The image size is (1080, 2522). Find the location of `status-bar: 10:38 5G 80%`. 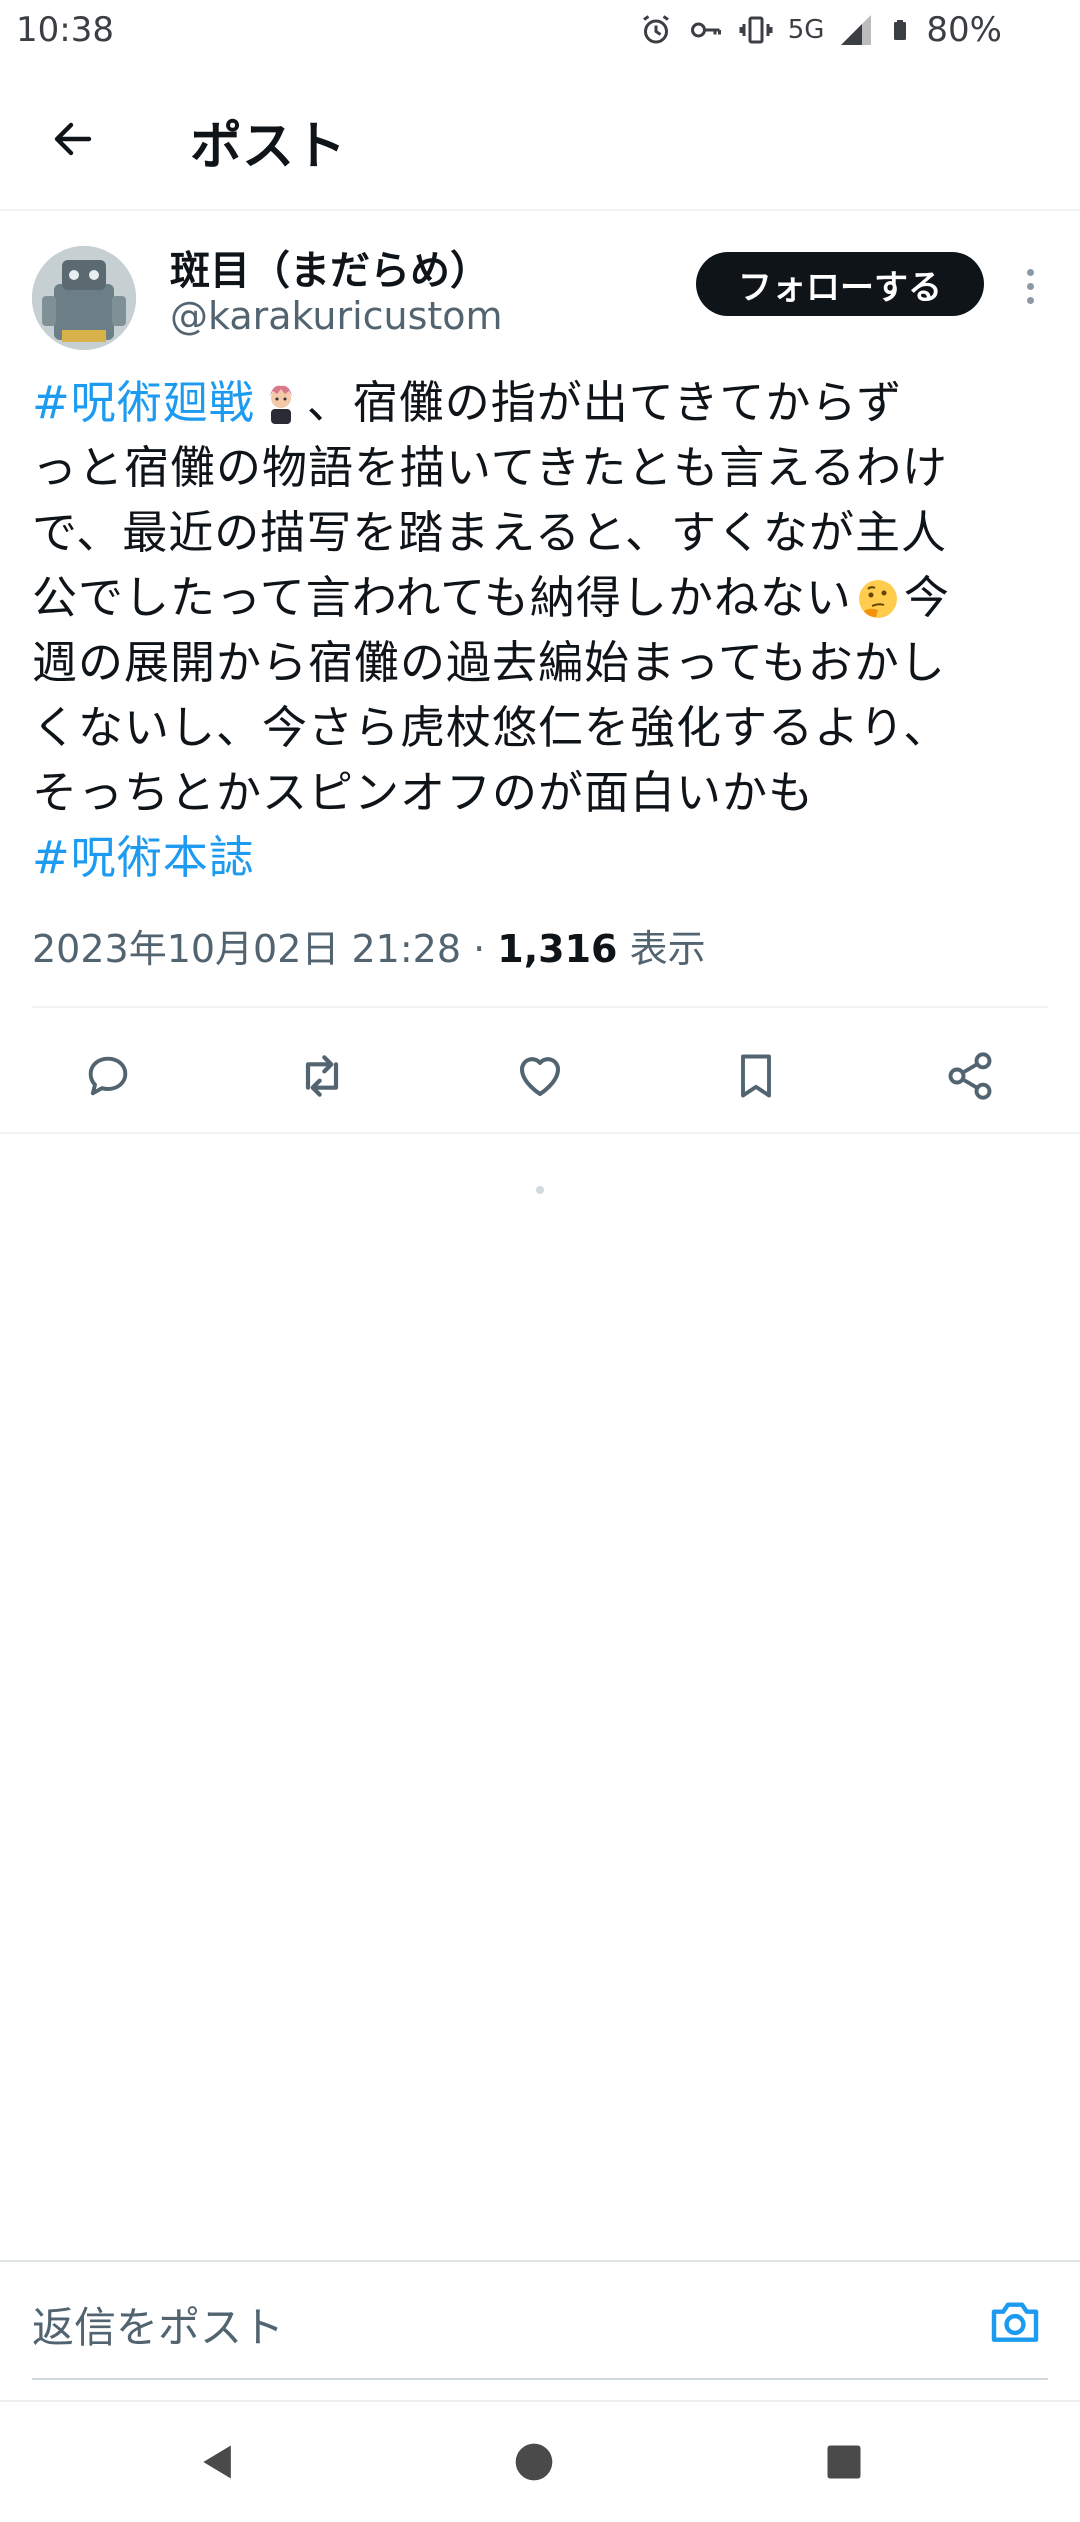

status-bar: 10:38 5G 80% is located at coordinates (540, 32).